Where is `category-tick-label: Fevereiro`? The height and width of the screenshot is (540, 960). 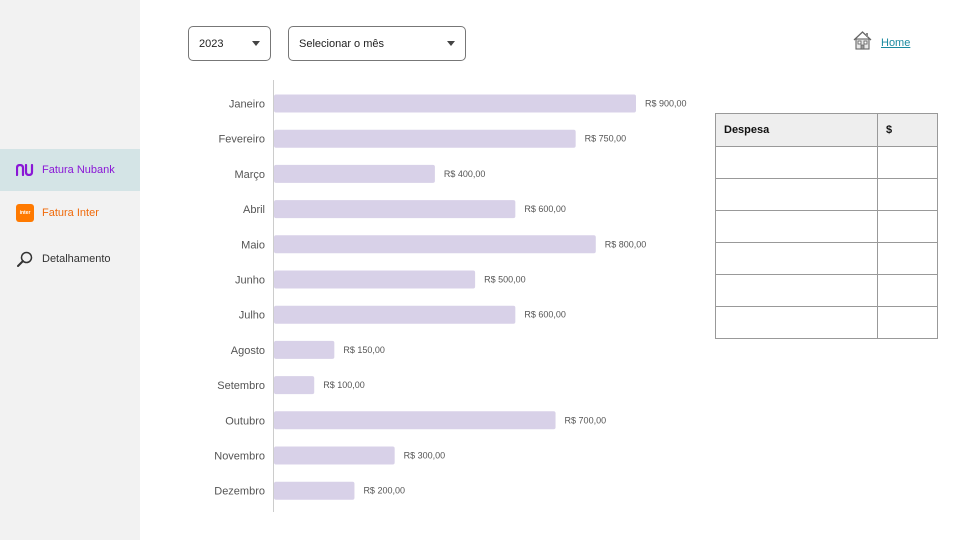 category-tick-label: Fevereiro is located at coordinates (242, 140).